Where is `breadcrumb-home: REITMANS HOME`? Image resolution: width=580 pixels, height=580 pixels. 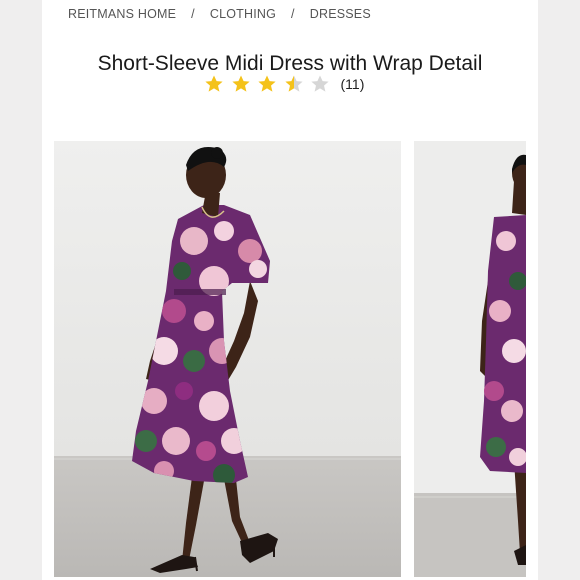
breadcrumb-home: REITMANS HOME is located at coordinates (122, 14).